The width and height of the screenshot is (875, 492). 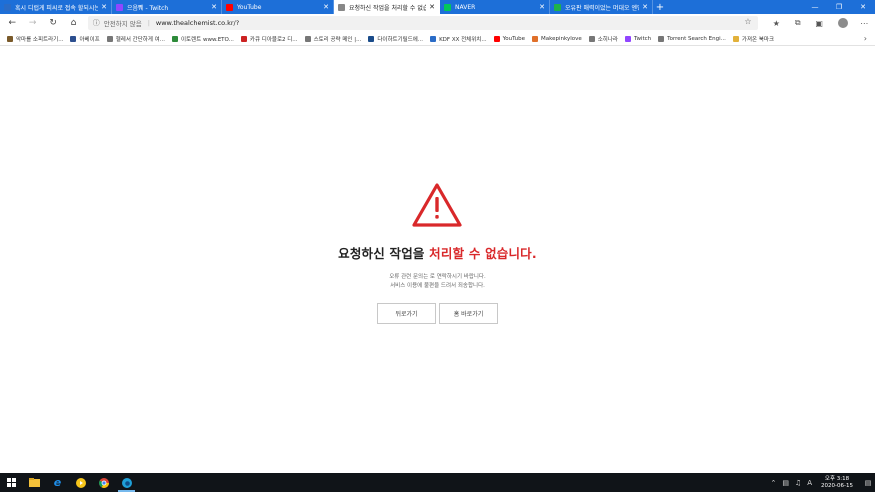 What do you see at coordinates (126, 482) in the screenshot?
I see `taskbar-edge` at bounding box center [126, 482].